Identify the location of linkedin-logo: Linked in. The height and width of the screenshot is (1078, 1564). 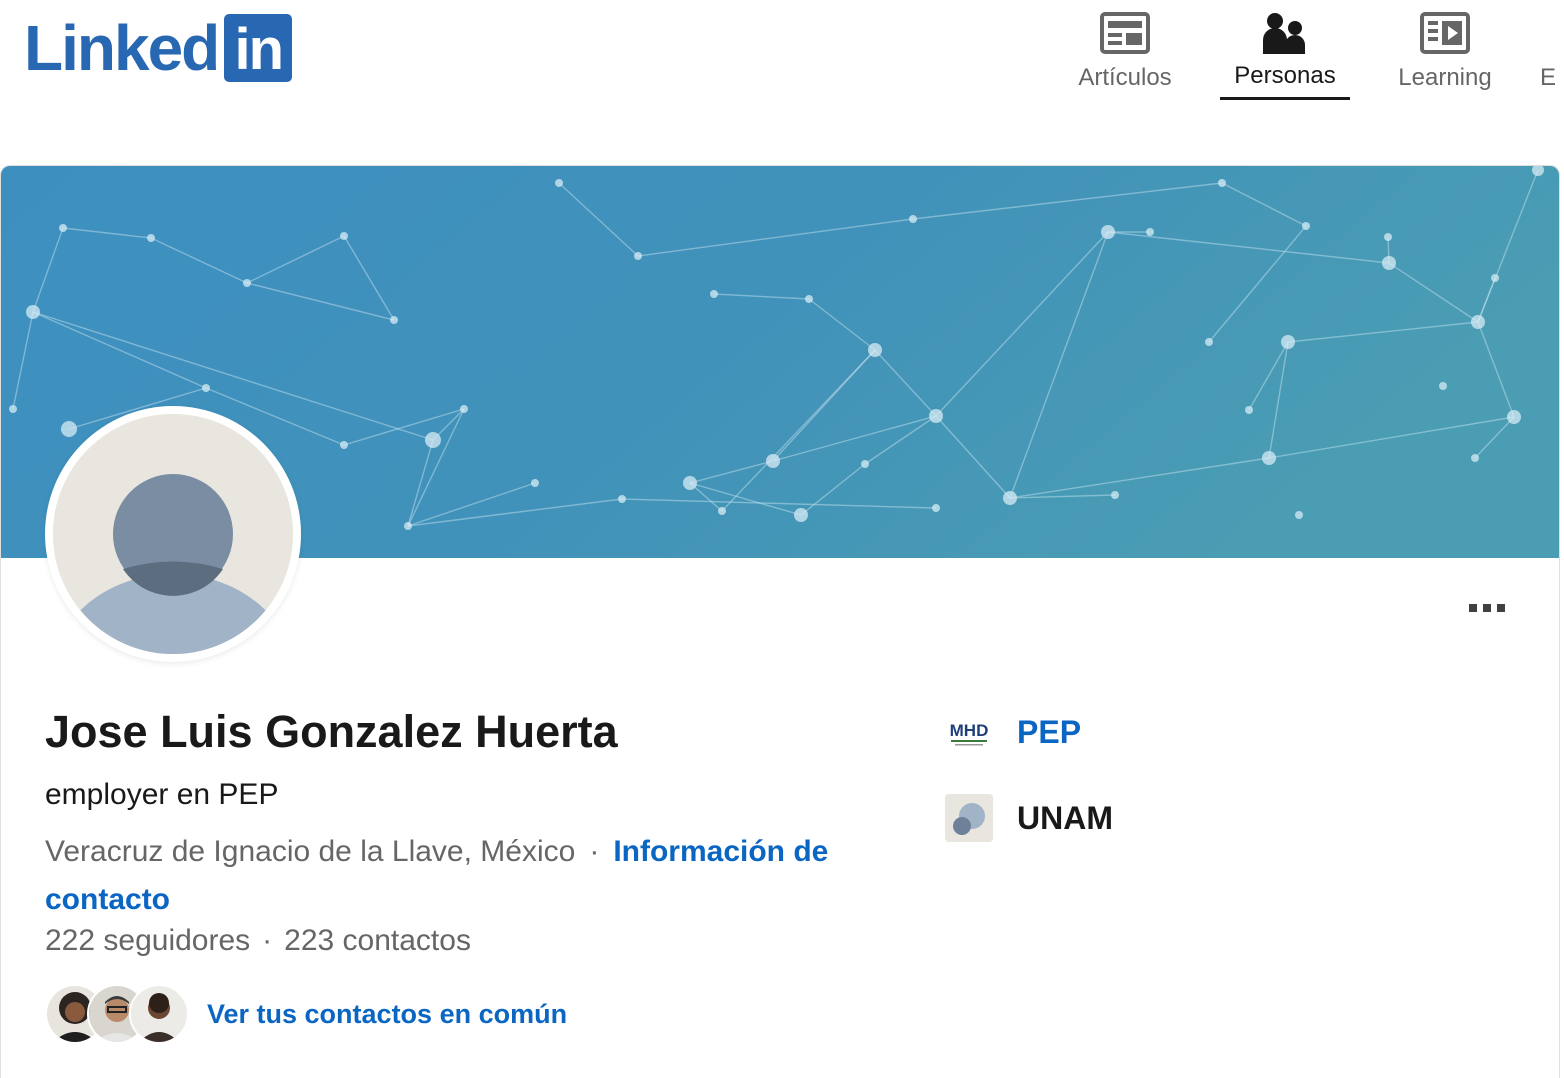
(158, 48).